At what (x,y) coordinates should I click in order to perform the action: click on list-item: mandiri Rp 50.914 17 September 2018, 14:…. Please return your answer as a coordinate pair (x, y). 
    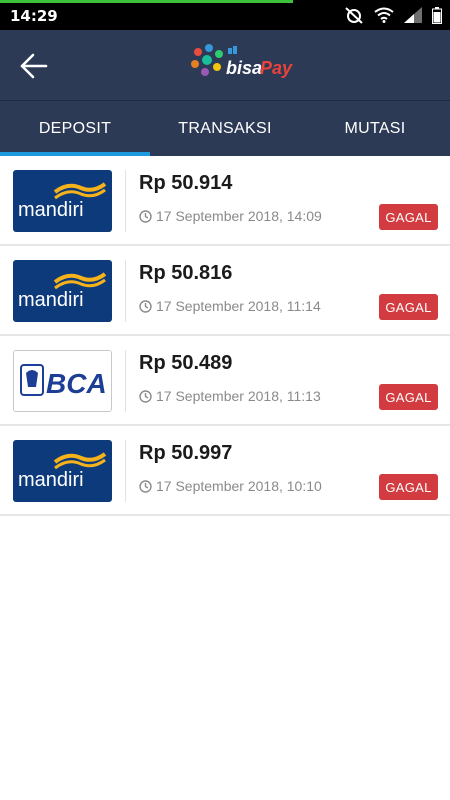
    Looking at the image, I should click on (225, 201).